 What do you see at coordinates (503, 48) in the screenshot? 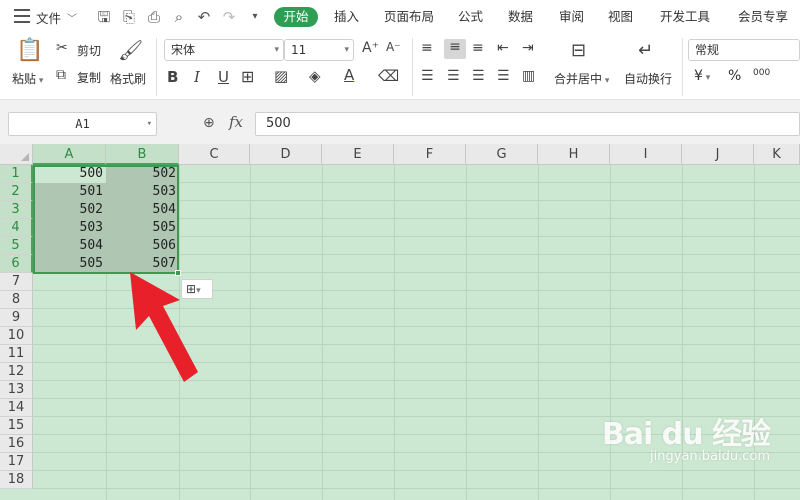
I see `outdent-icon: ⇤` at bounding box center [503, 48].